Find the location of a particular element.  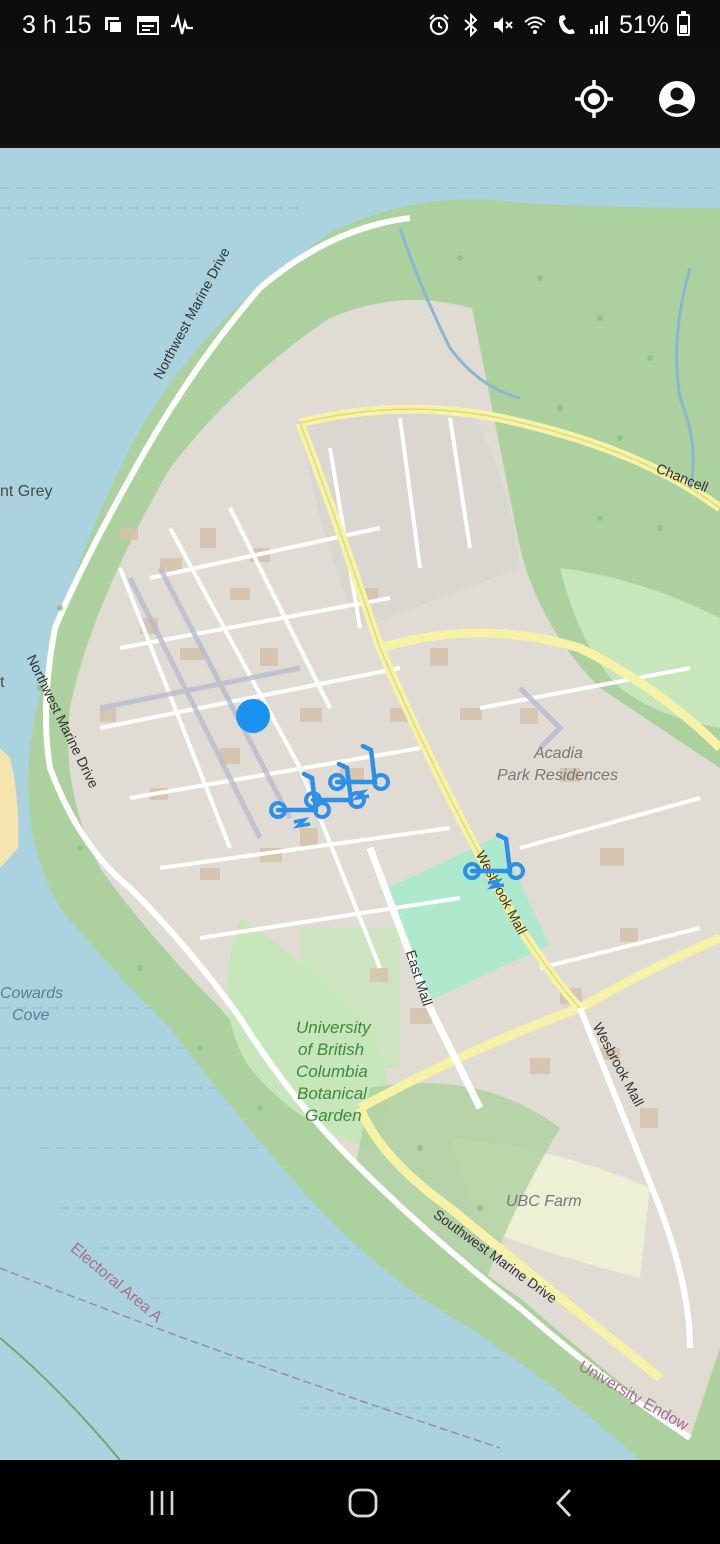

label-garden-2: of British is located at coordinates (331, 1049).